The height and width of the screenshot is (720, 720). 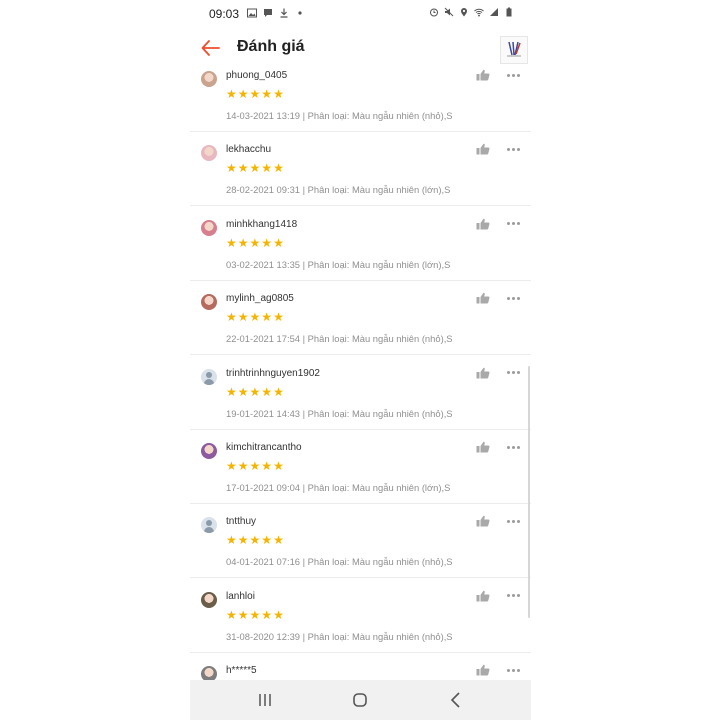 What do you see at coordinates (241, 671) in the screenshot?
I see `review-username: h*****5` at bounding box center [241, 671].